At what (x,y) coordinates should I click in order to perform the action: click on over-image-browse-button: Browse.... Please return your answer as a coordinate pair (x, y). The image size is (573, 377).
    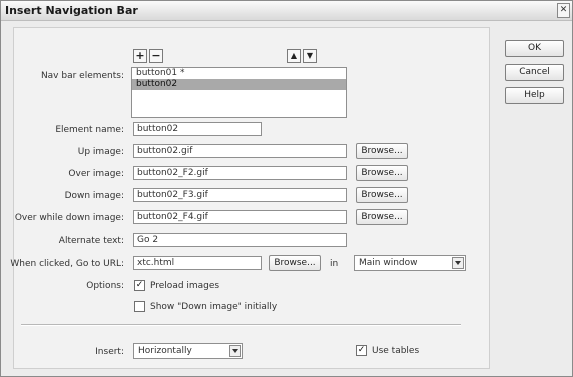
    Looking at the image, I should click on (382, 173).